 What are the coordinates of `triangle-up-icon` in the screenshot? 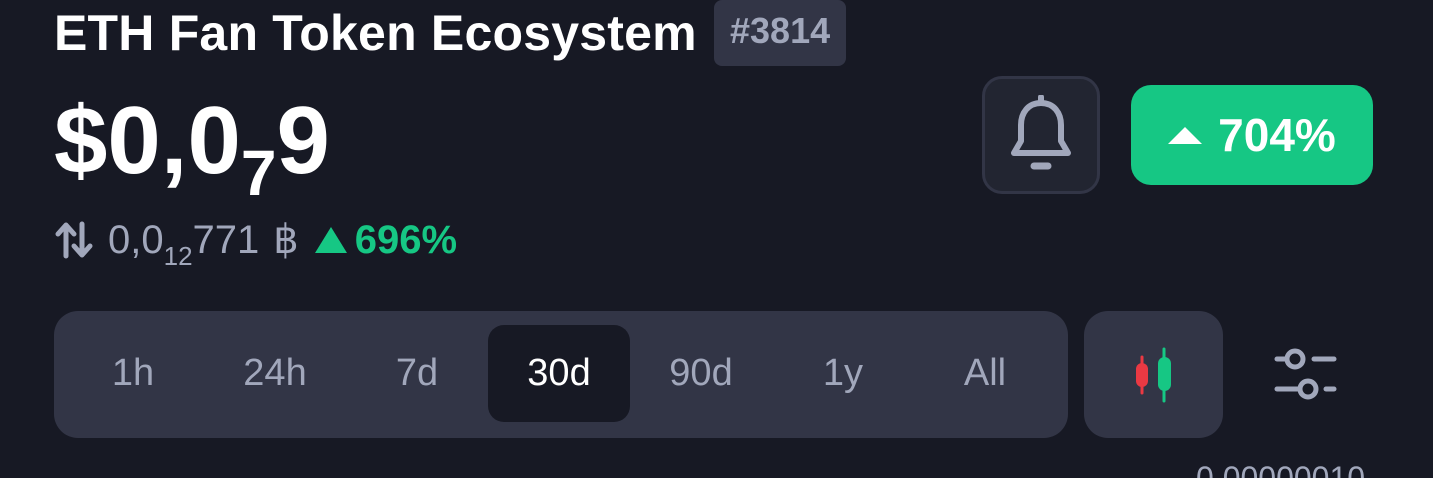 It's located at (330, 240).